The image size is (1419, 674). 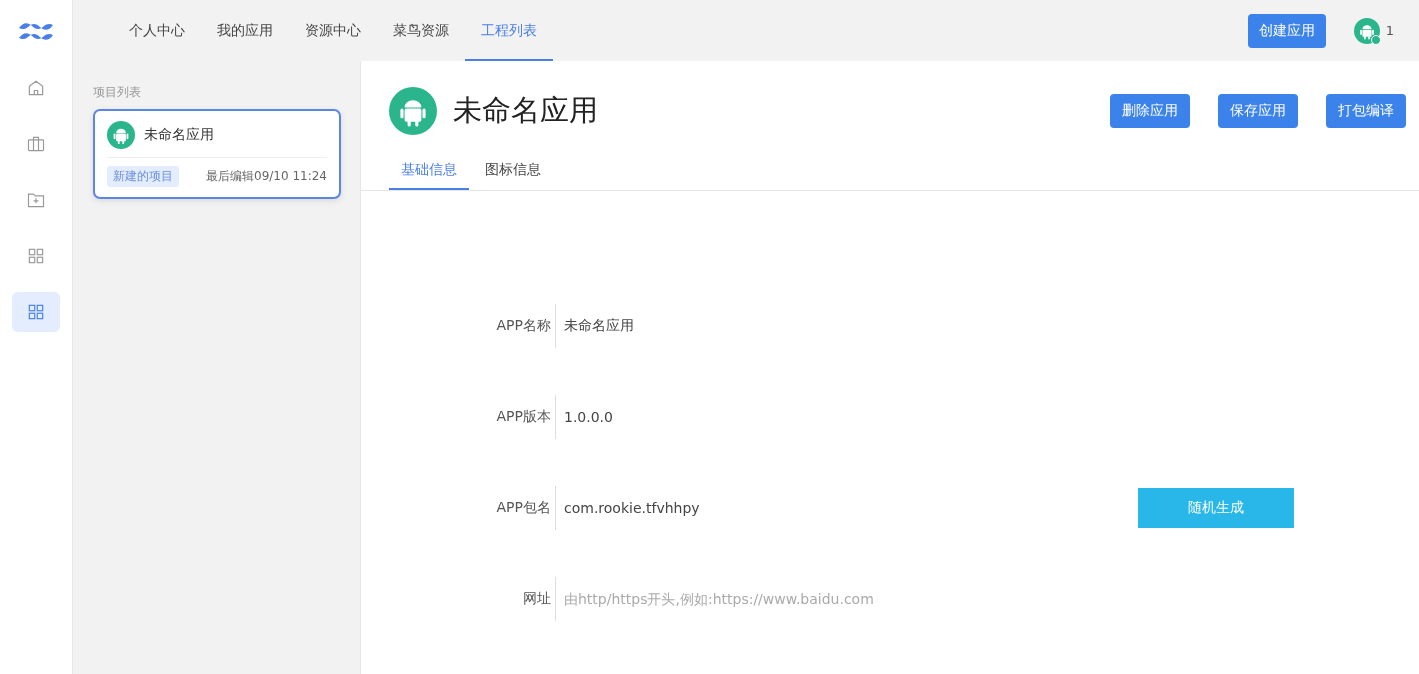 What do you see at coordinates (749, 417) in the screenshot?
I see `input-field: 1.0.0.0` at bounding box center [749, 417].